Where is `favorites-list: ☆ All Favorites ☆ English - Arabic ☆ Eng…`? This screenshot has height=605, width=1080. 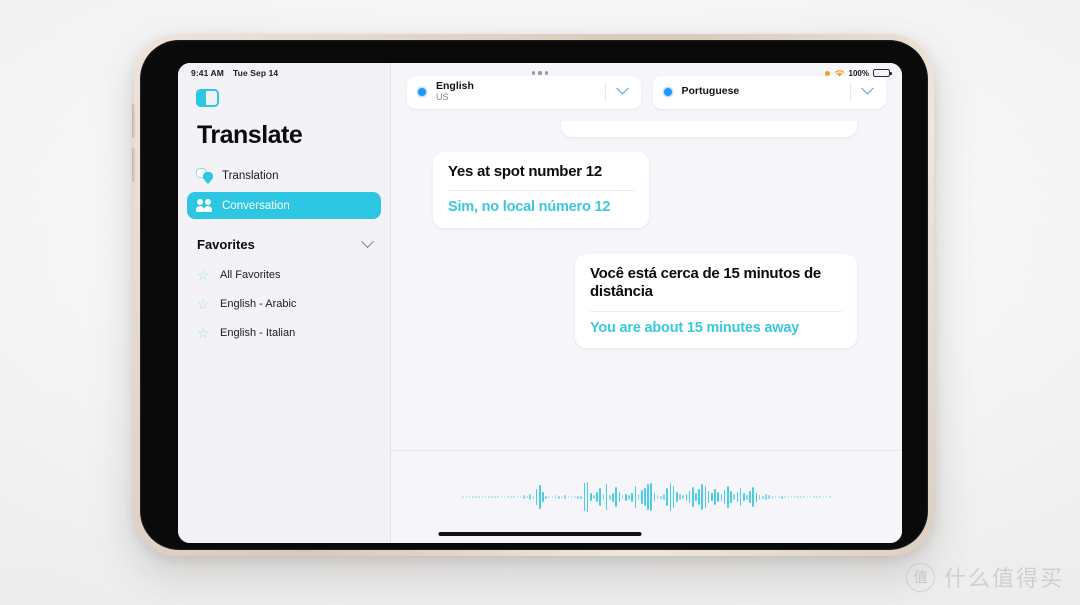 favorites-list: ☆ All Favorites ☆ English - Arabic ☆ Eng… is located at coordinates (284, 304).